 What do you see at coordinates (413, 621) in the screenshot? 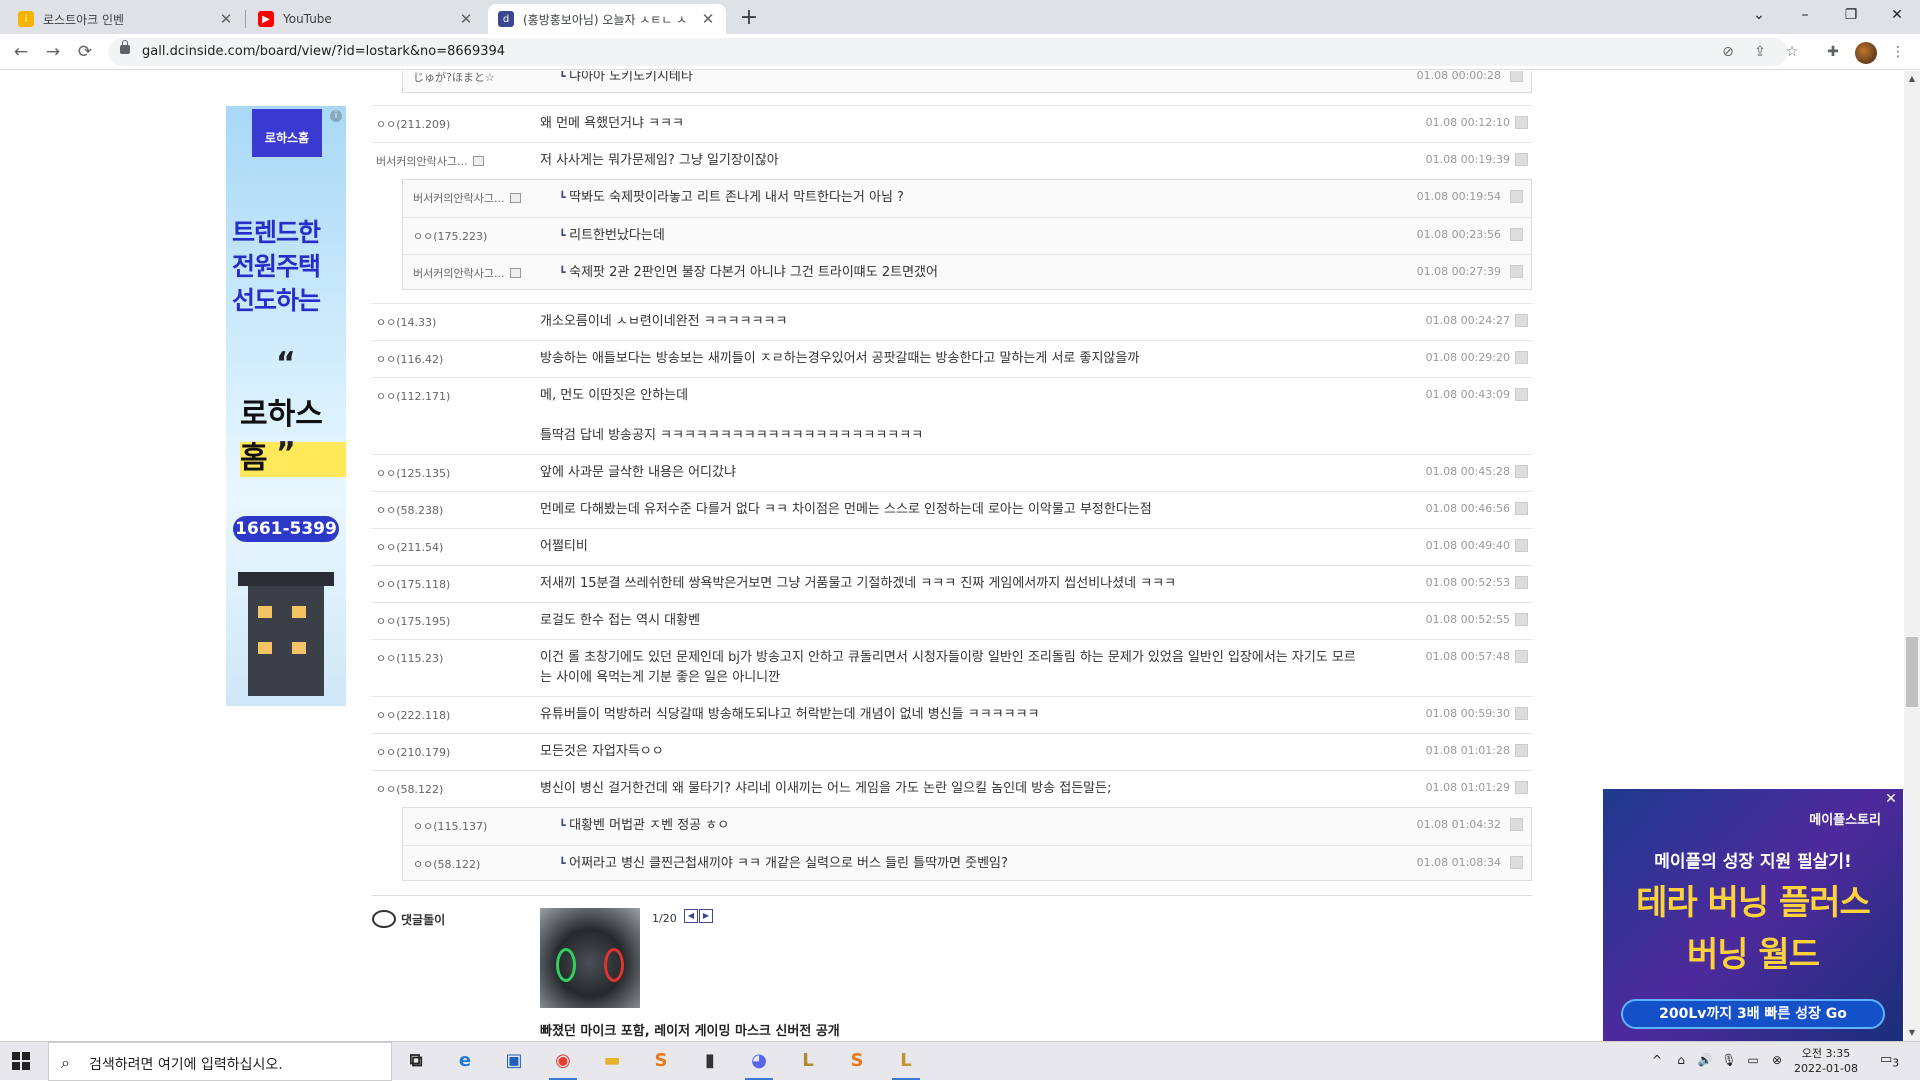
I see `comment-nickname: ㅇㅇ(175.195)` at bounding box center [413, 621].